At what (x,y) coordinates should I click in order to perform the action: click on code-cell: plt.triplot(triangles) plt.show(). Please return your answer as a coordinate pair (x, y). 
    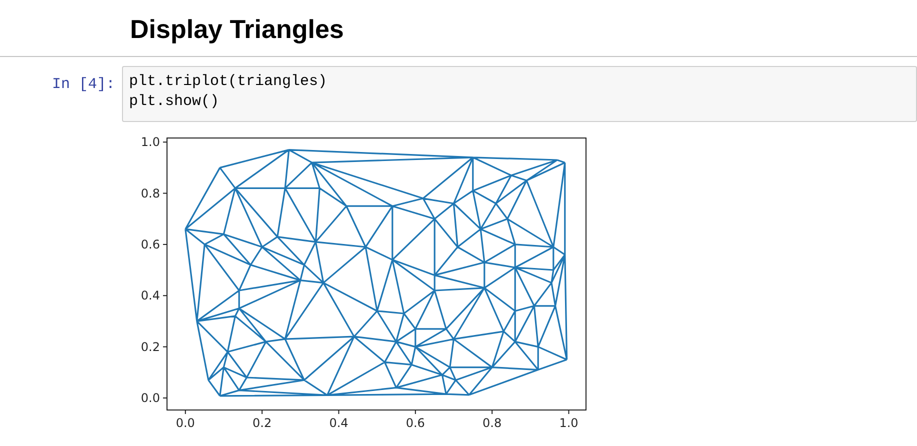
    Looking at the image, I should click on (519, 94).